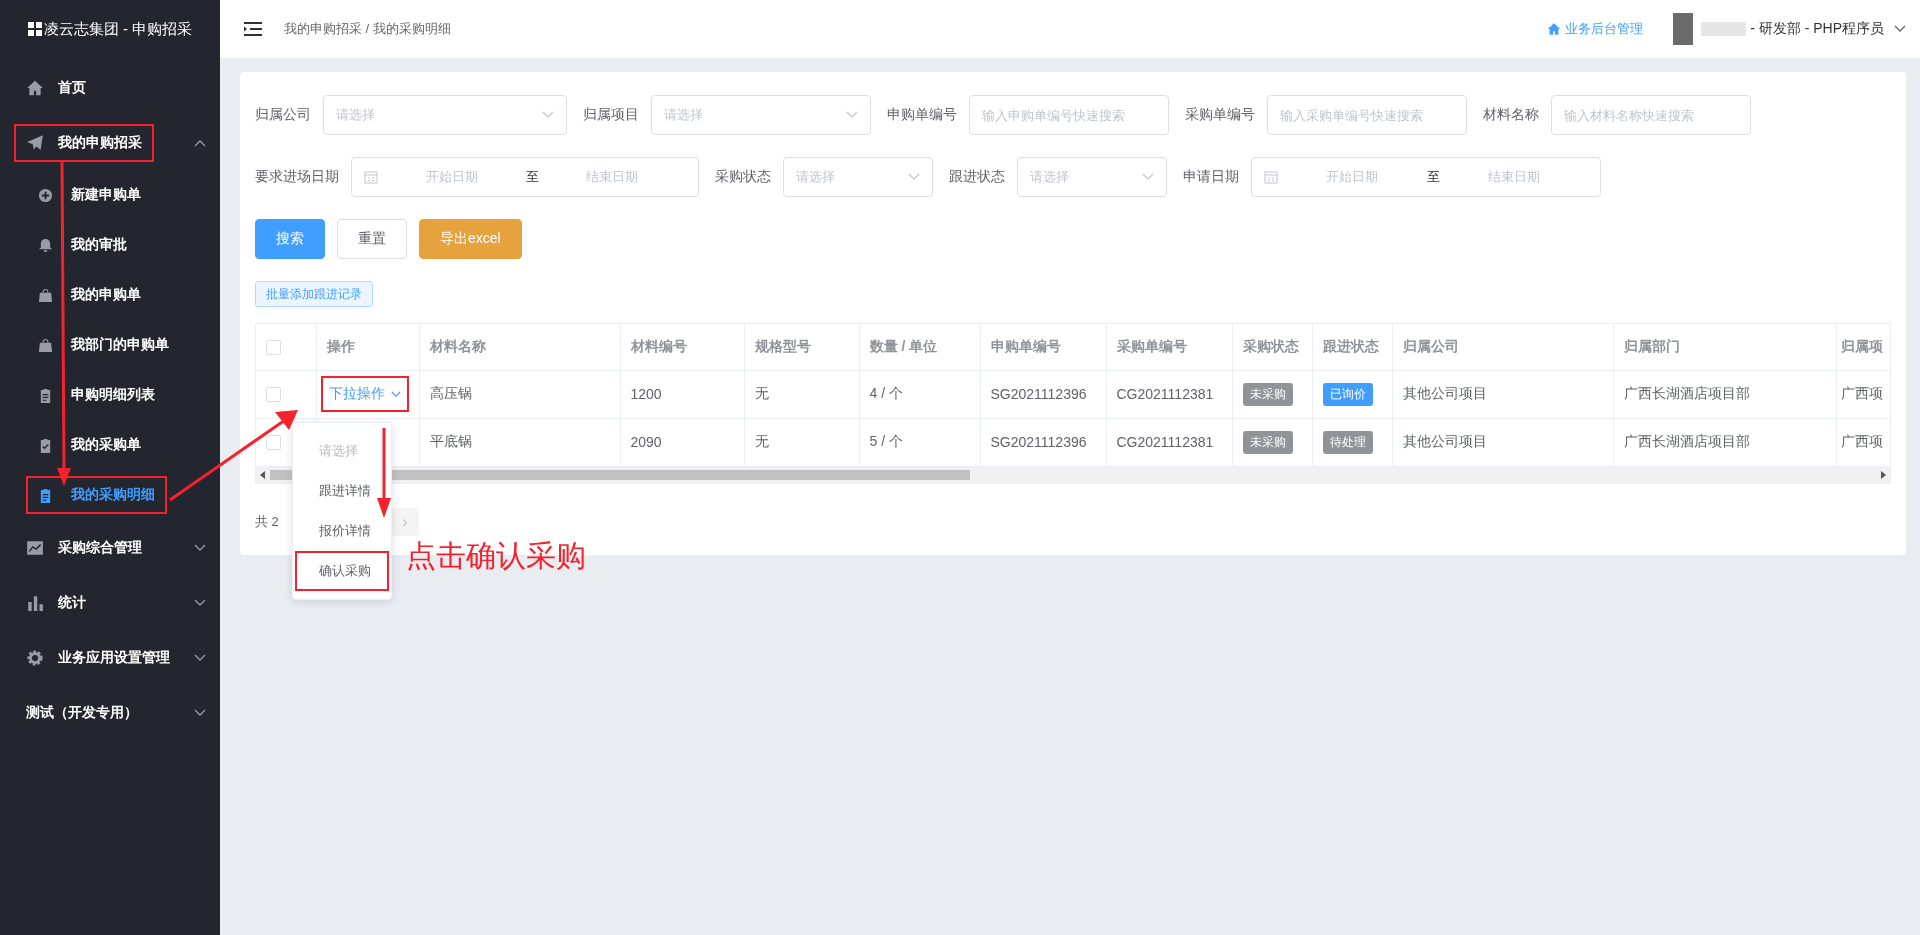 This screenshot has width=1920, height=935. Describe the element at coordinates (82, 712) in the screenshot. I see `sidebar-menu-item: 测试（开发专用）` at that location.